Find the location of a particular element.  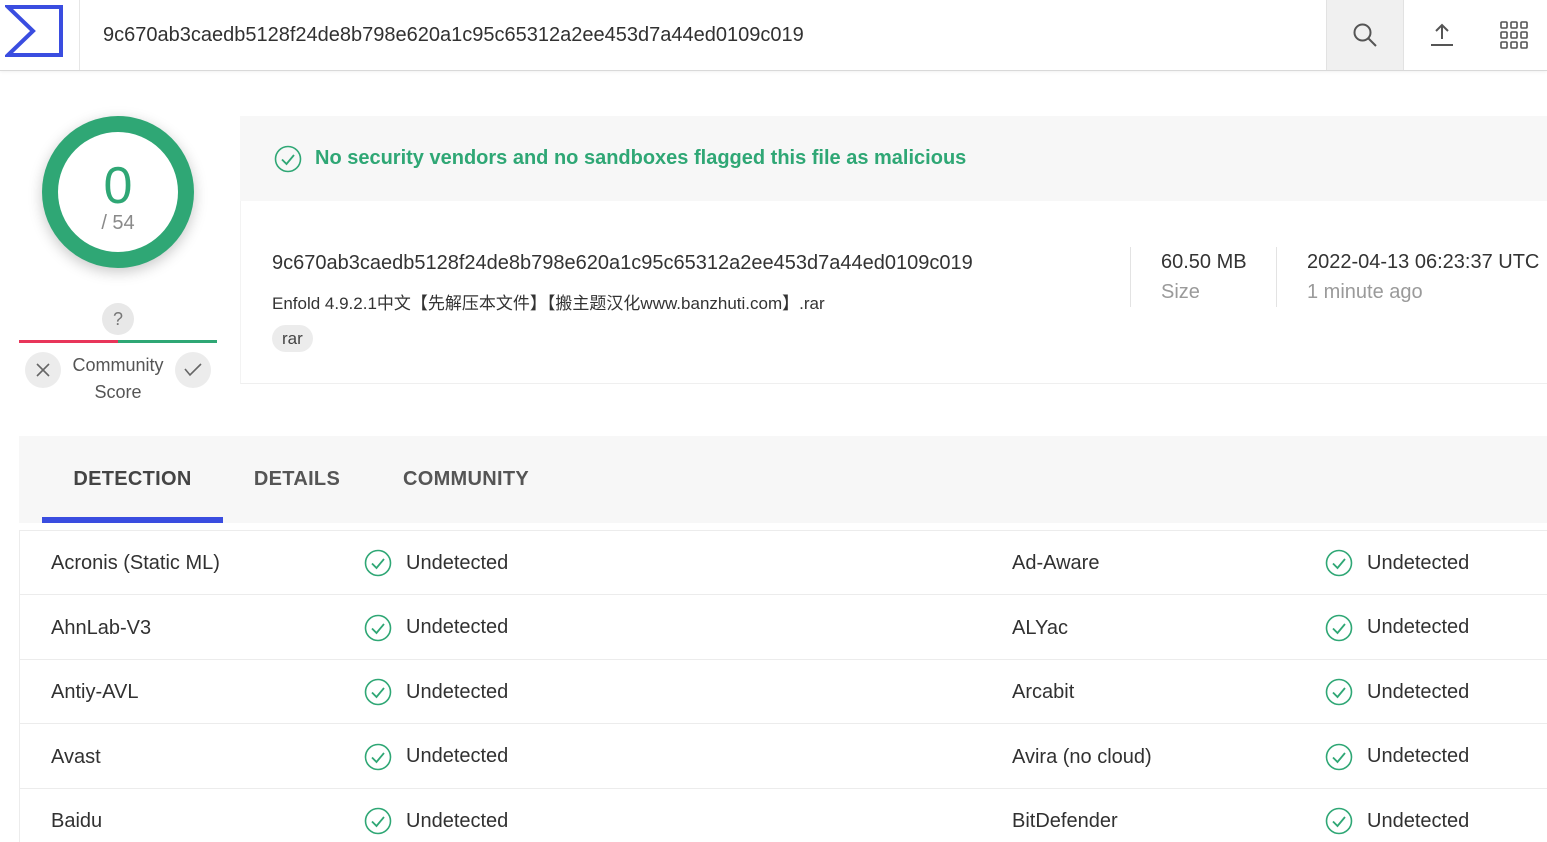

table-row: AhnLab-V3 Undetected ALYac Undetected is located at coordinates (783, 628).